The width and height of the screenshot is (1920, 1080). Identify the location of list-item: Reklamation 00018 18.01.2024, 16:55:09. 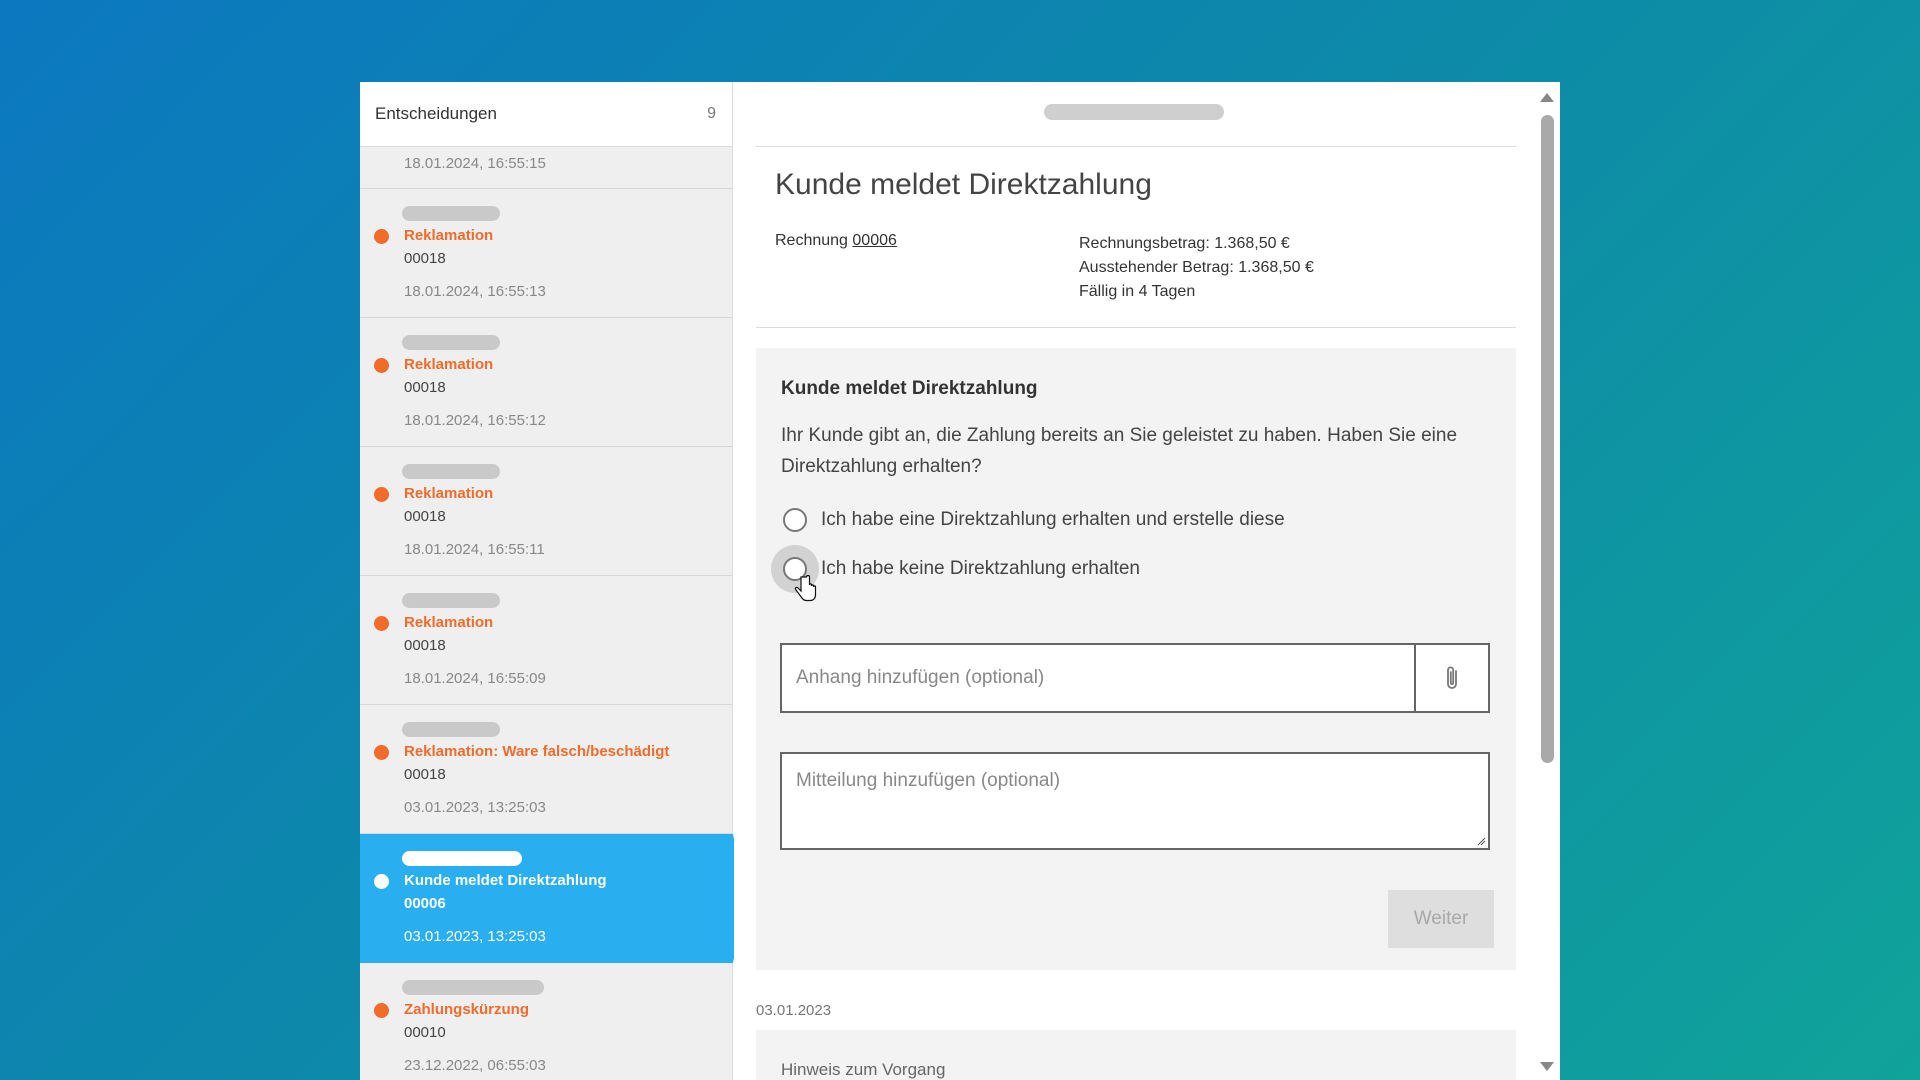
(546, 640).